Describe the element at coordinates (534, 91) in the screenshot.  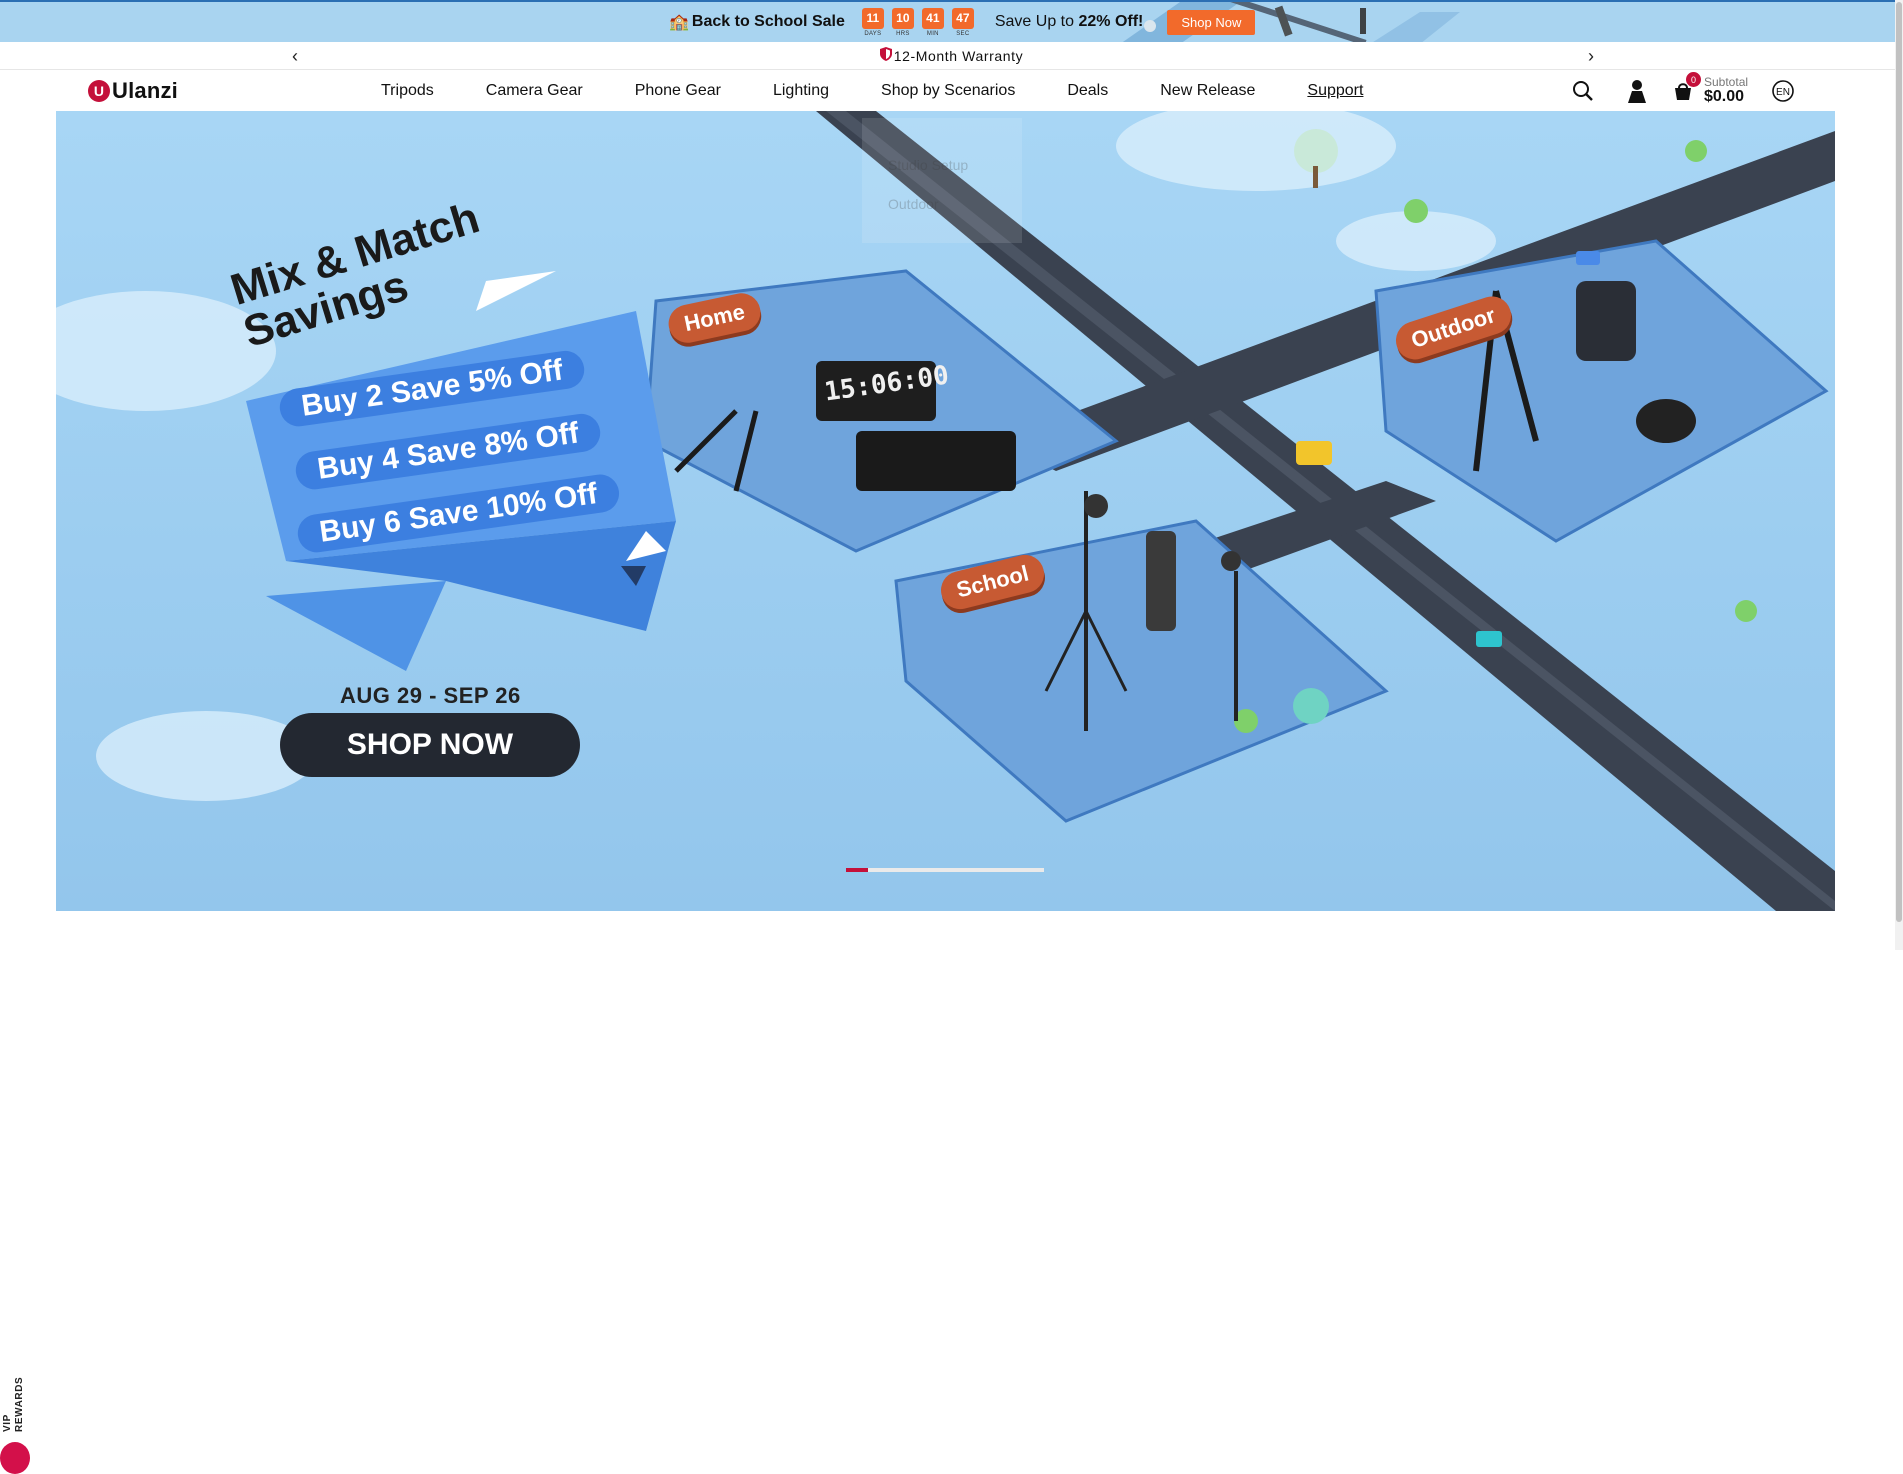
I see `nav-camera-gear: Camera Gear` at that location.